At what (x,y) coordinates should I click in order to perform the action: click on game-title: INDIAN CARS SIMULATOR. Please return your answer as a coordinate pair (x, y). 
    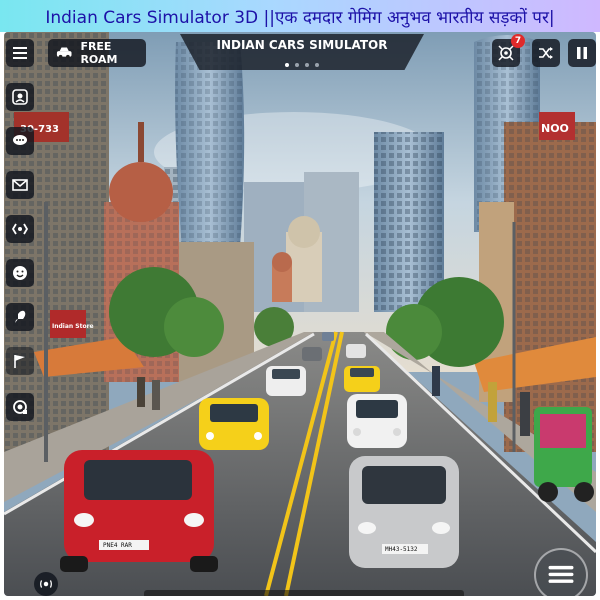
    Looking at the image, I should click on (302, 45).